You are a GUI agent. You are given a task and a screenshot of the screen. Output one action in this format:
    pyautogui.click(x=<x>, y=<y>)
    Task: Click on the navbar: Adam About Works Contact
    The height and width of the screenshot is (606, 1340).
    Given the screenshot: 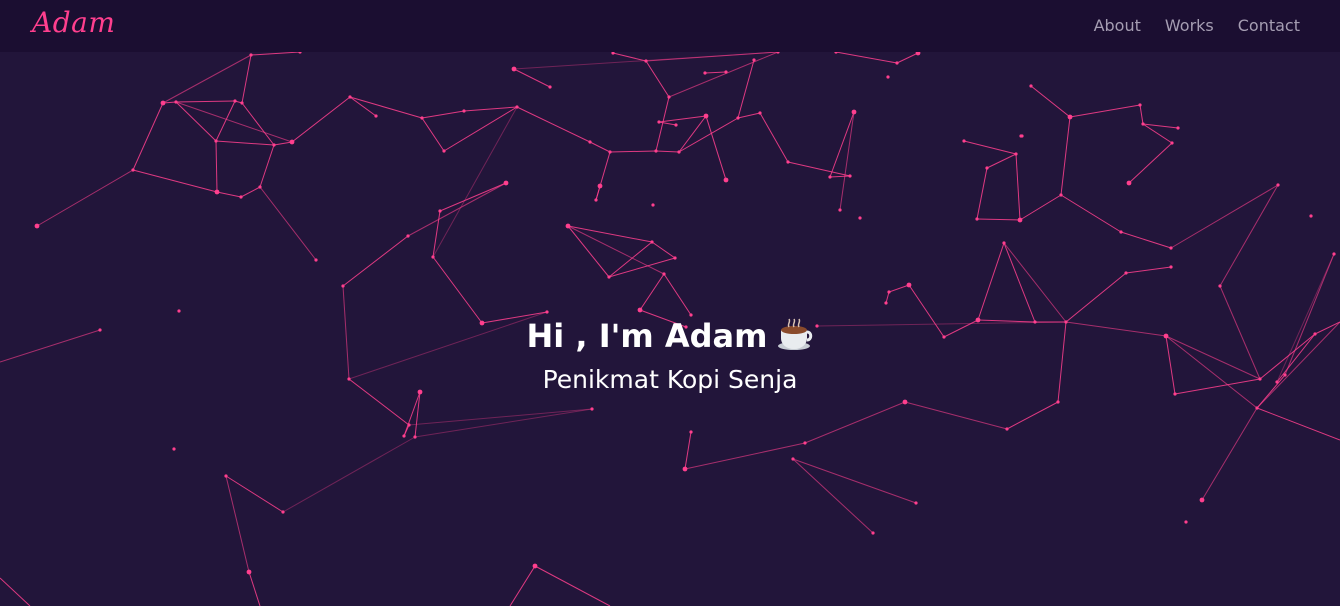 What is the action you would take?
    pyautogui.click(x=670, y=26)
    